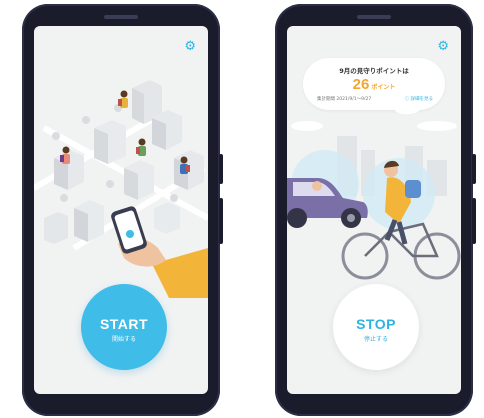 The image size is (484, 418). What do you see at coordinates (374, 118) in the screenshot?
I see `clouds` at bounding box center [374, 118].